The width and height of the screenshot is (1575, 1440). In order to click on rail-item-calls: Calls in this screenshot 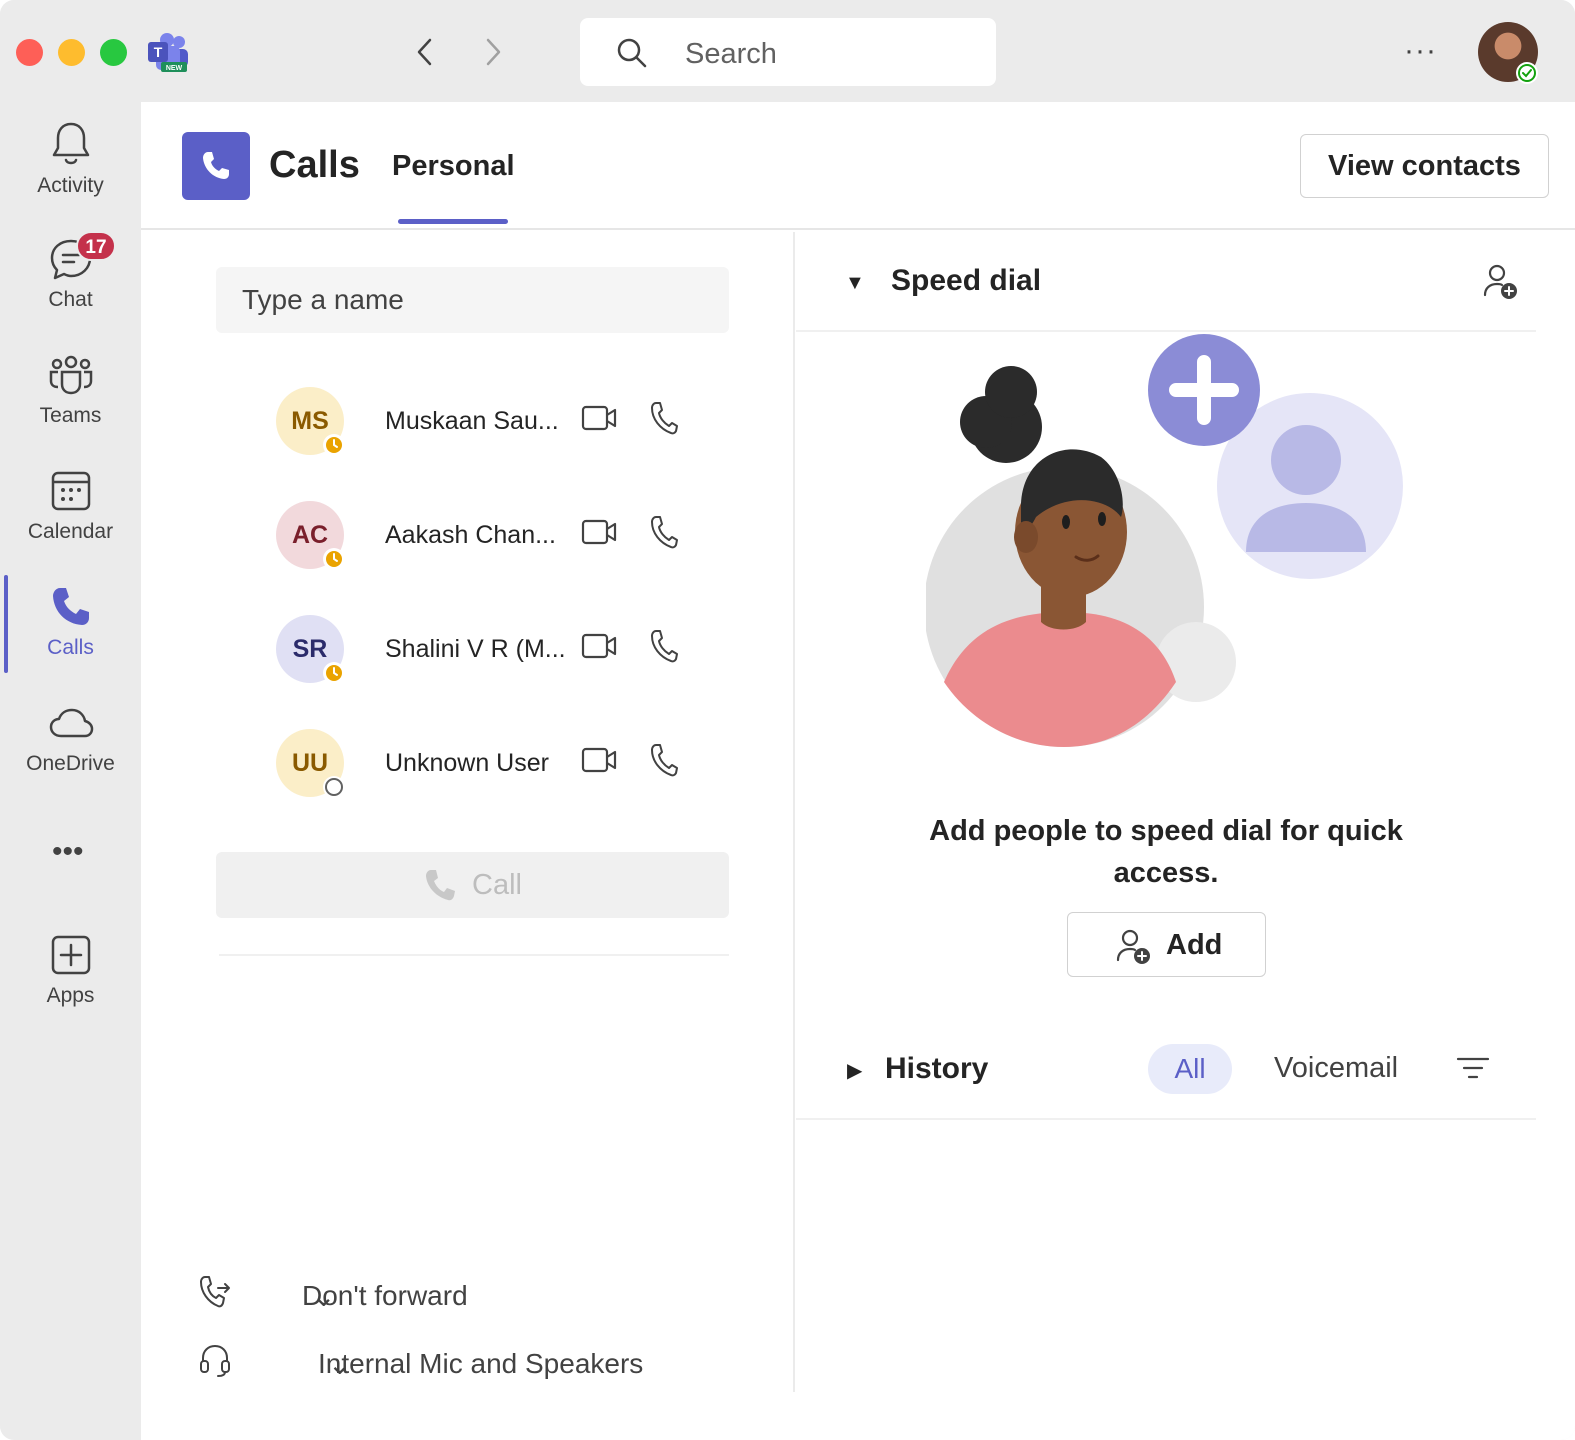, I will do `click(70, 634)`.